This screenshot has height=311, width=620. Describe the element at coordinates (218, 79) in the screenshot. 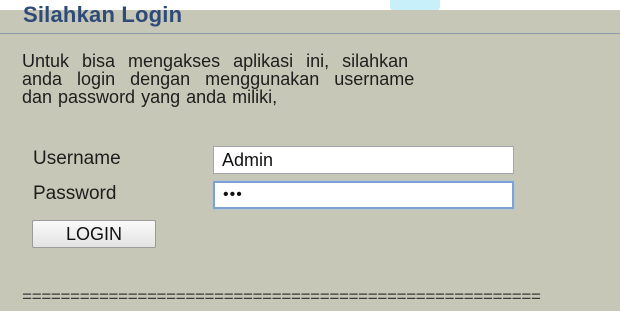

I see `intro-line: anda login dengan menggunakan username` at that location.